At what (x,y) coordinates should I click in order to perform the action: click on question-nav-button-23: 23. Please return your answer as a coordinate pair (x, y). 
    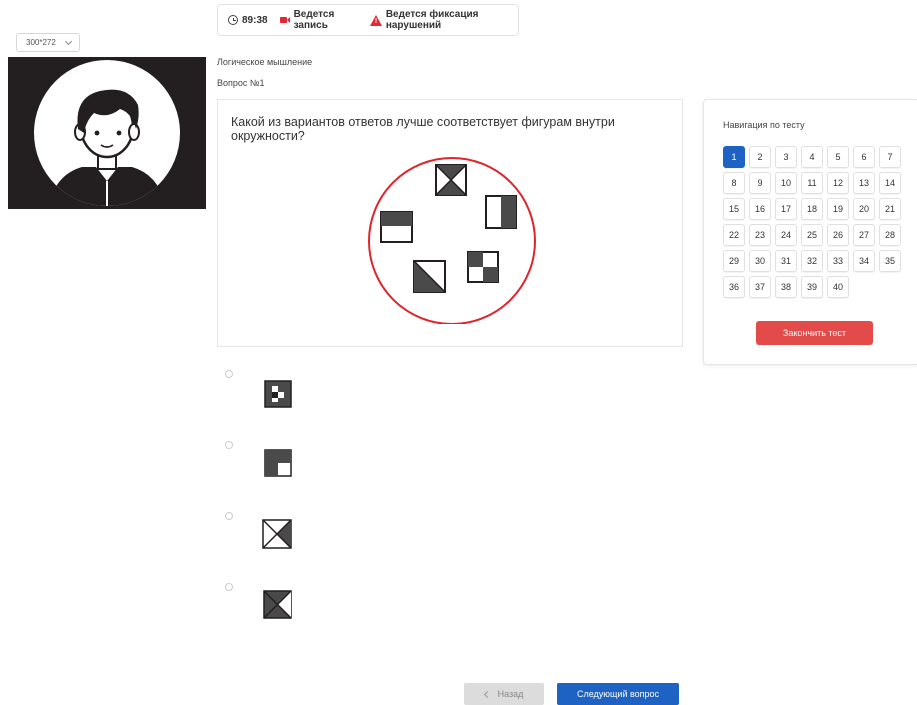
    Looking at the image, I should click on (760, 235).